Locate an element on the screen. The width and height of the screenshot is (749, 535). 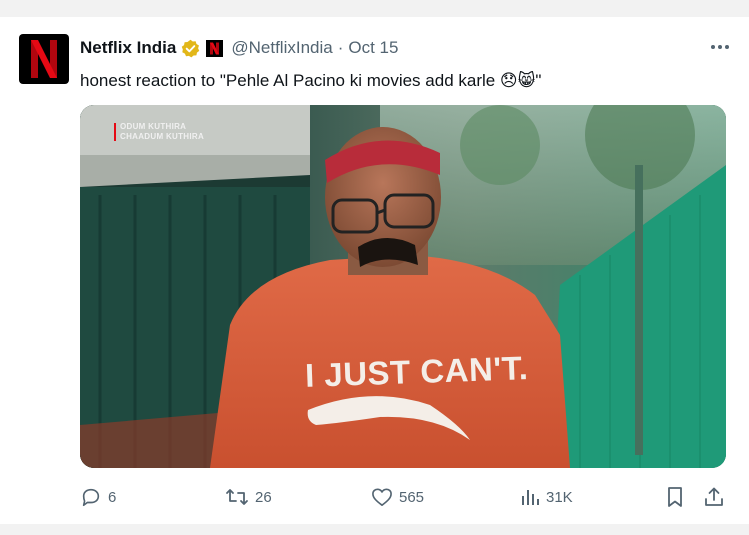
share-icon is located at coordinates (714, 496).